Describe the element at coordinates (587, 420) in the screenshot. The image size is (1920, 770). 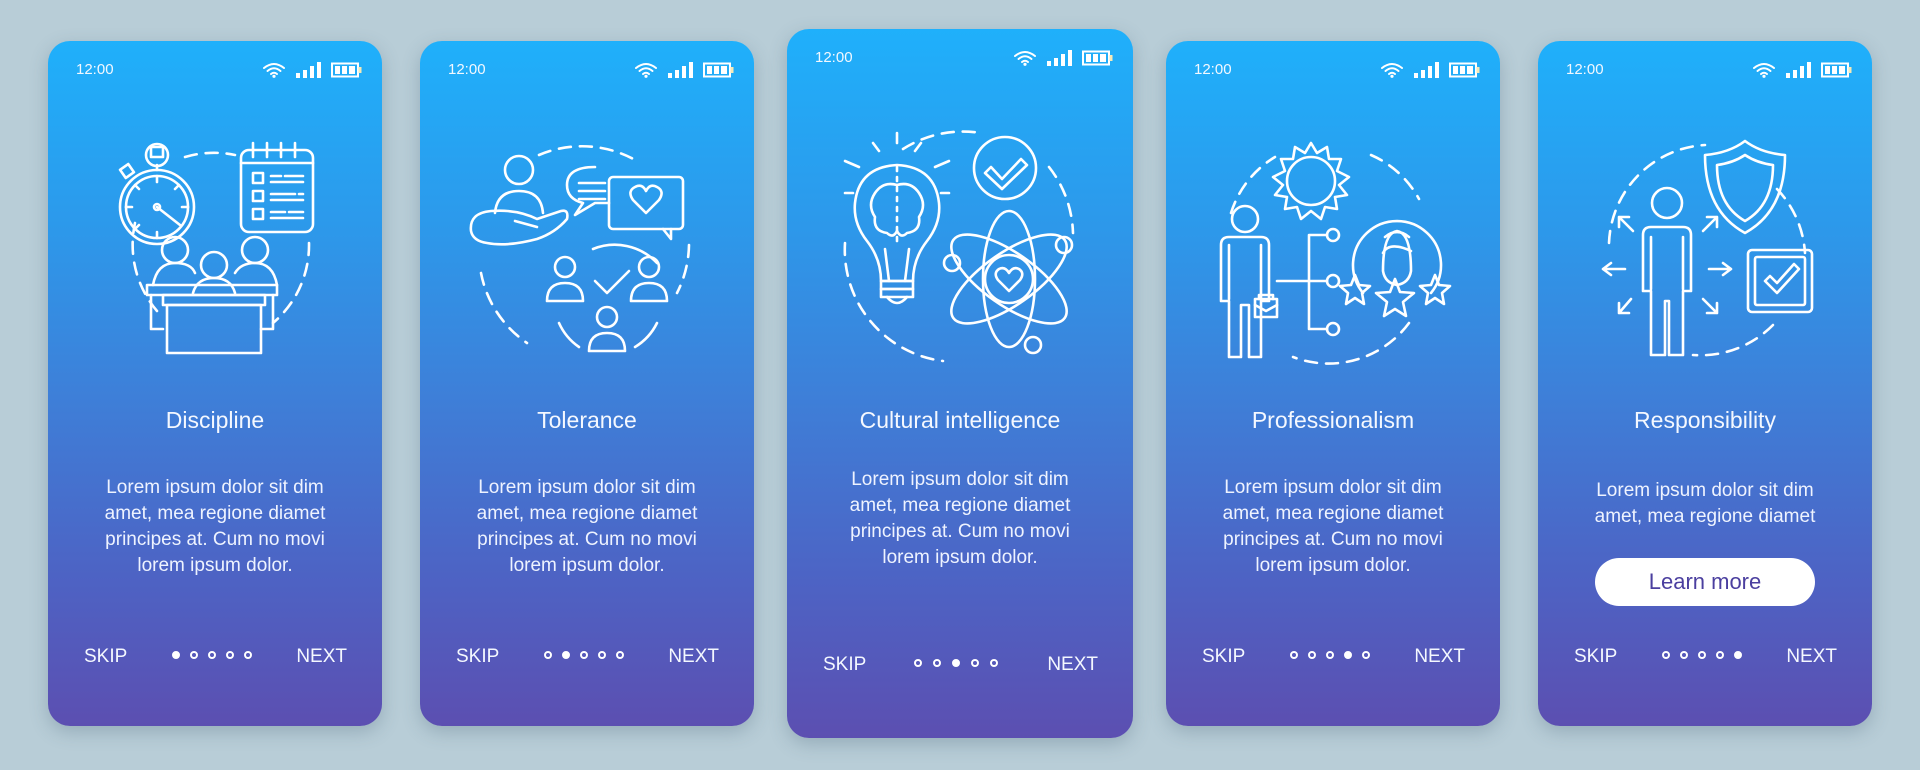
I see `screen-title: Tolerance` at that location.